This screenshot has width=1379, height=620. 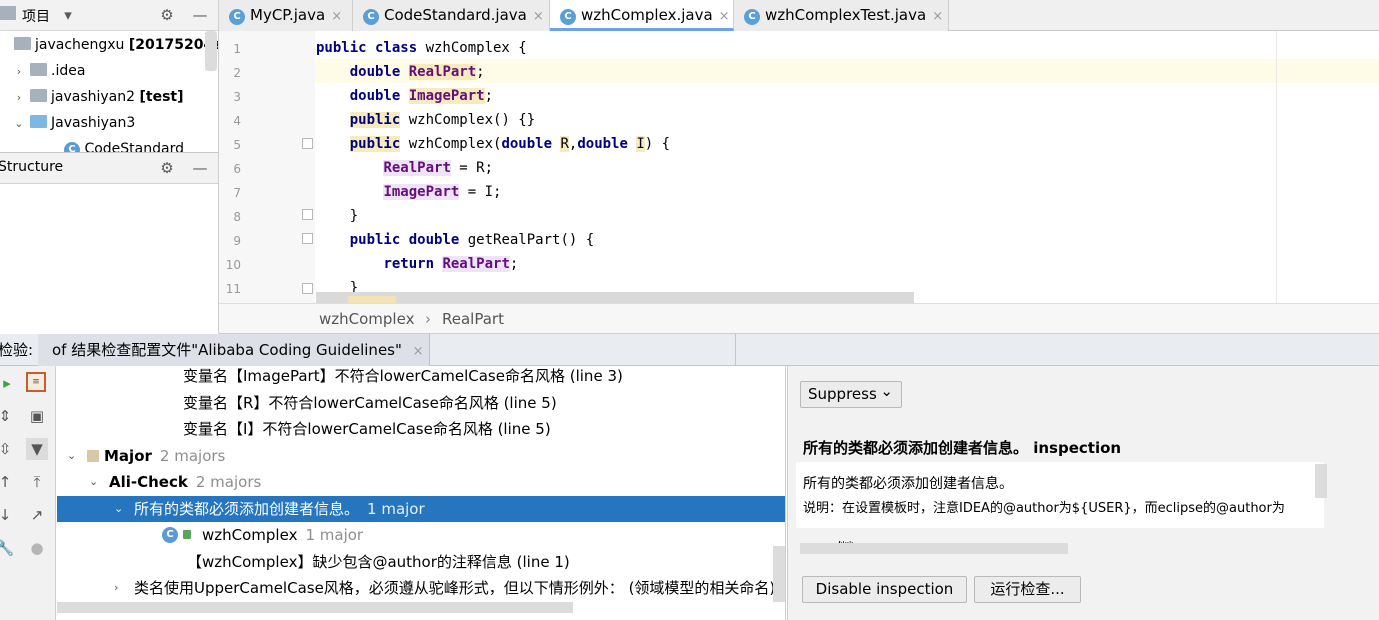 I want to click on code-line: public wzhComplex(double R,double I) {, so click(x=493, y=144).